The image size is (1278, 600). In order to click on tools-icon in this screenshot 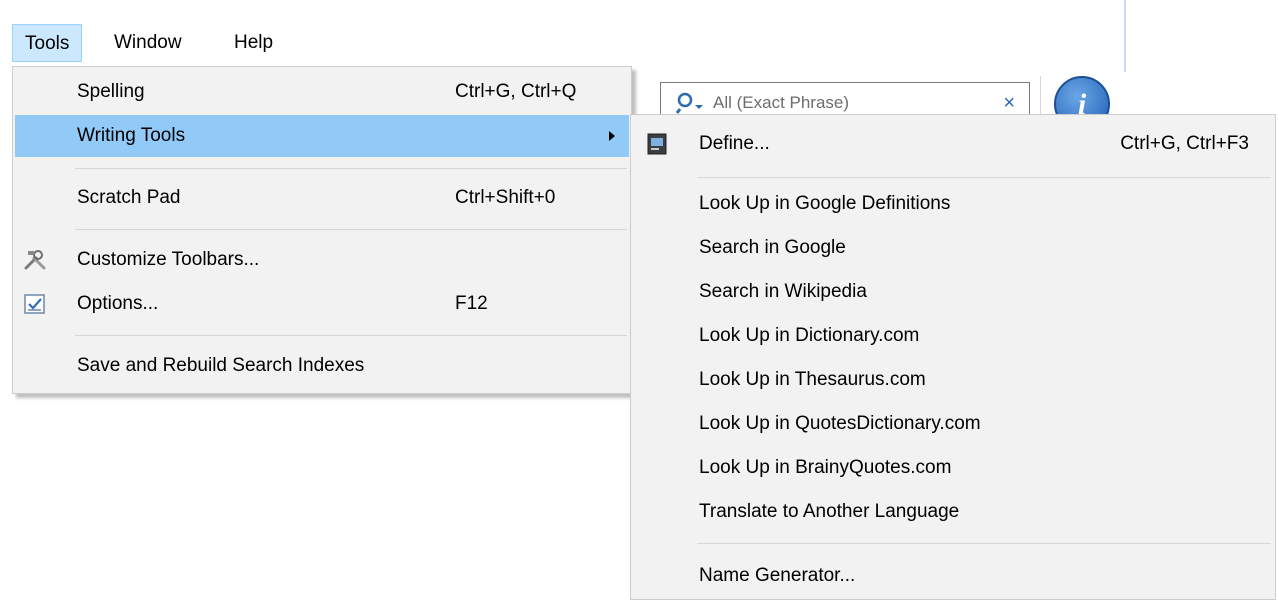, I will do `click(35, 260)`.